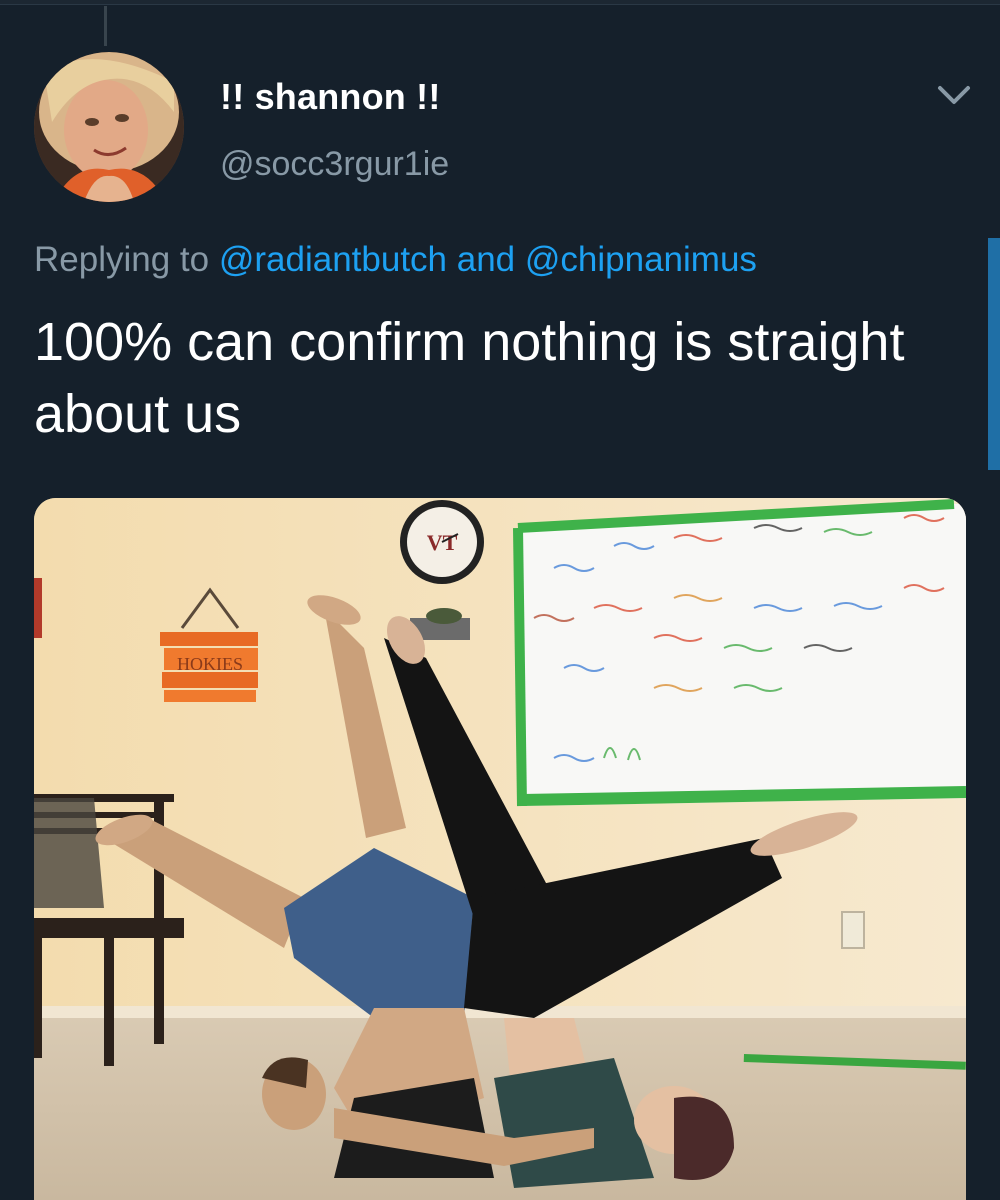 The width and height of the screenshot is (1000, 1200). Describe the element at coordinates (954, 94) in the screenshot. I see `chevron-down-icon` at that location.